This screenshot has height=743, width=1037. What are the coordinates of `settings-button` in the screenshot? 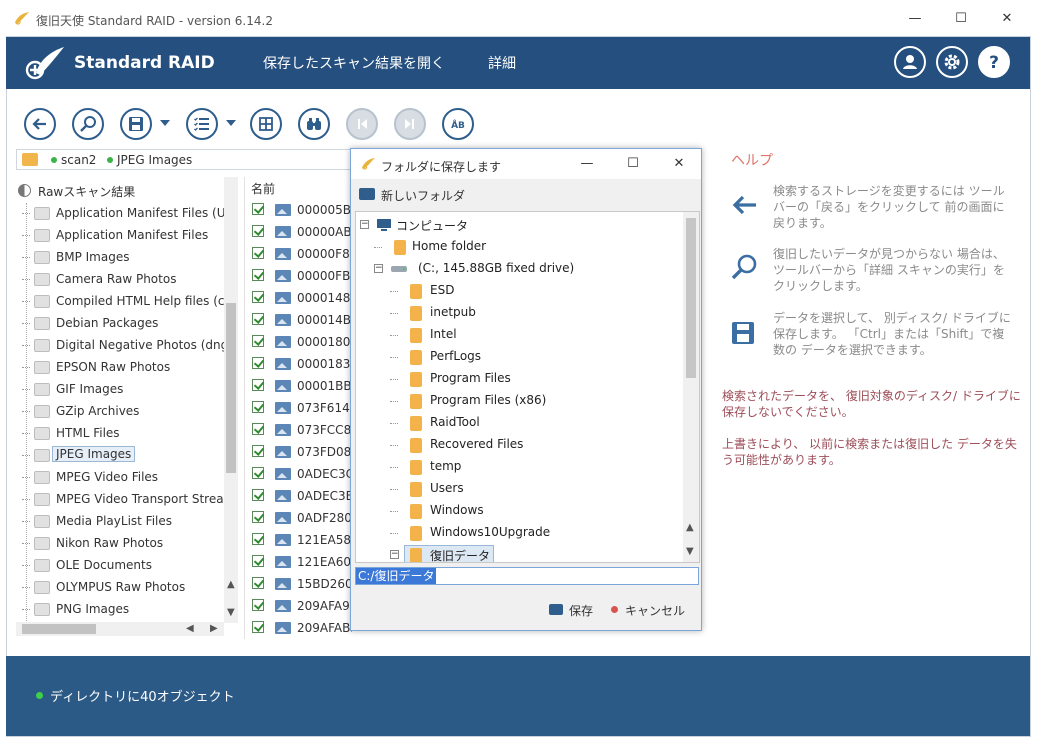 It's located at (952, 62).